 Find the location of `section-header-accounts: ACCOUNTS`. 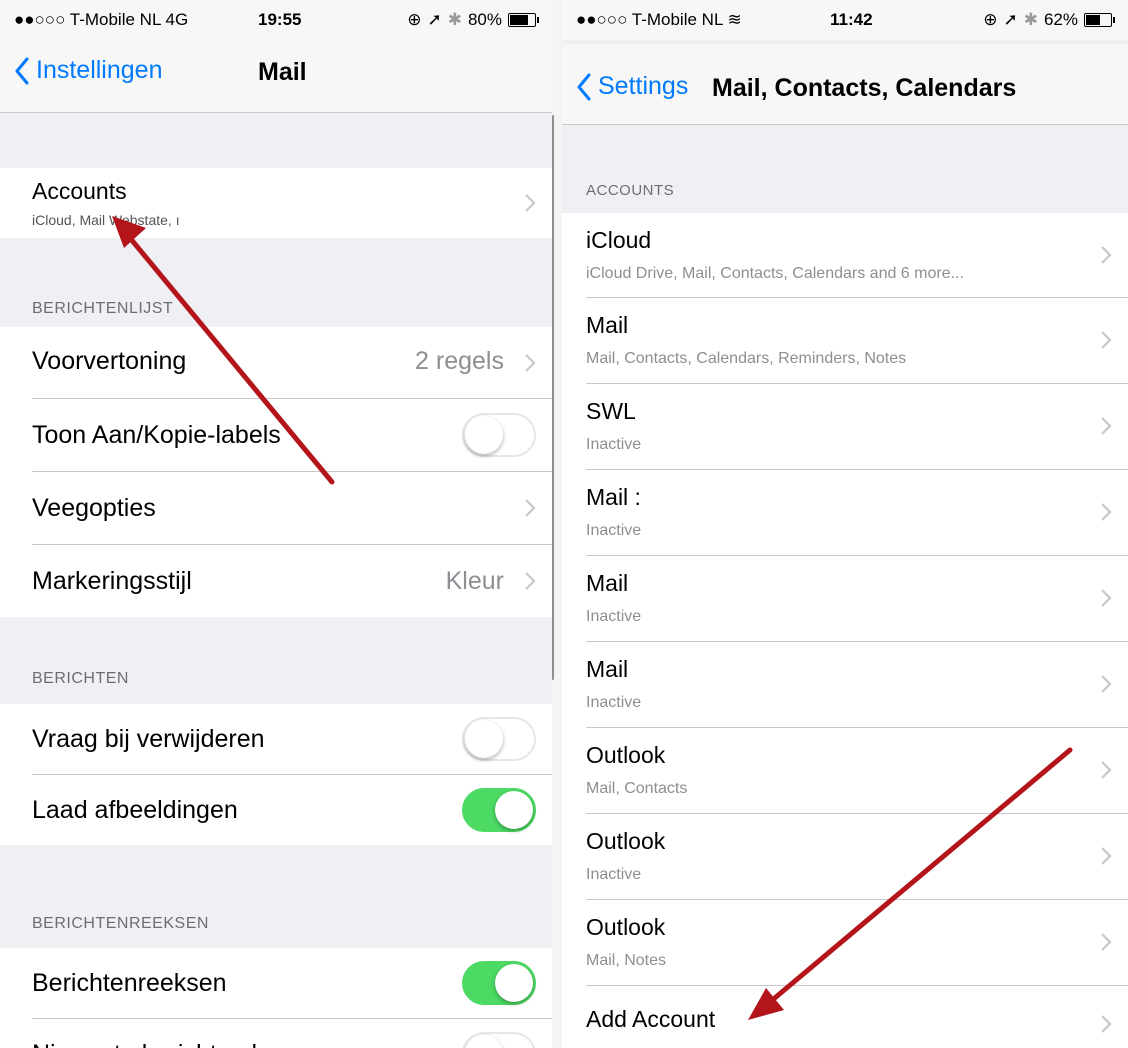

section-header-accounts: ACCOUNTS is located at coordinates (630, 190).